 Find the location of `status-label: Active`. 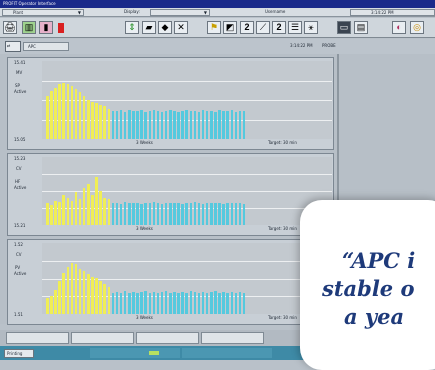

status-label: Active is located at coordinates (20, 273).